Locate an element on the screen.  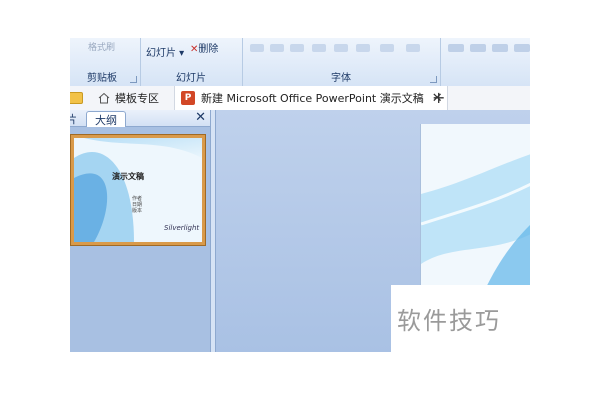
tab-template-zone-label: 模板专区 is located at coordinates (137, 98).